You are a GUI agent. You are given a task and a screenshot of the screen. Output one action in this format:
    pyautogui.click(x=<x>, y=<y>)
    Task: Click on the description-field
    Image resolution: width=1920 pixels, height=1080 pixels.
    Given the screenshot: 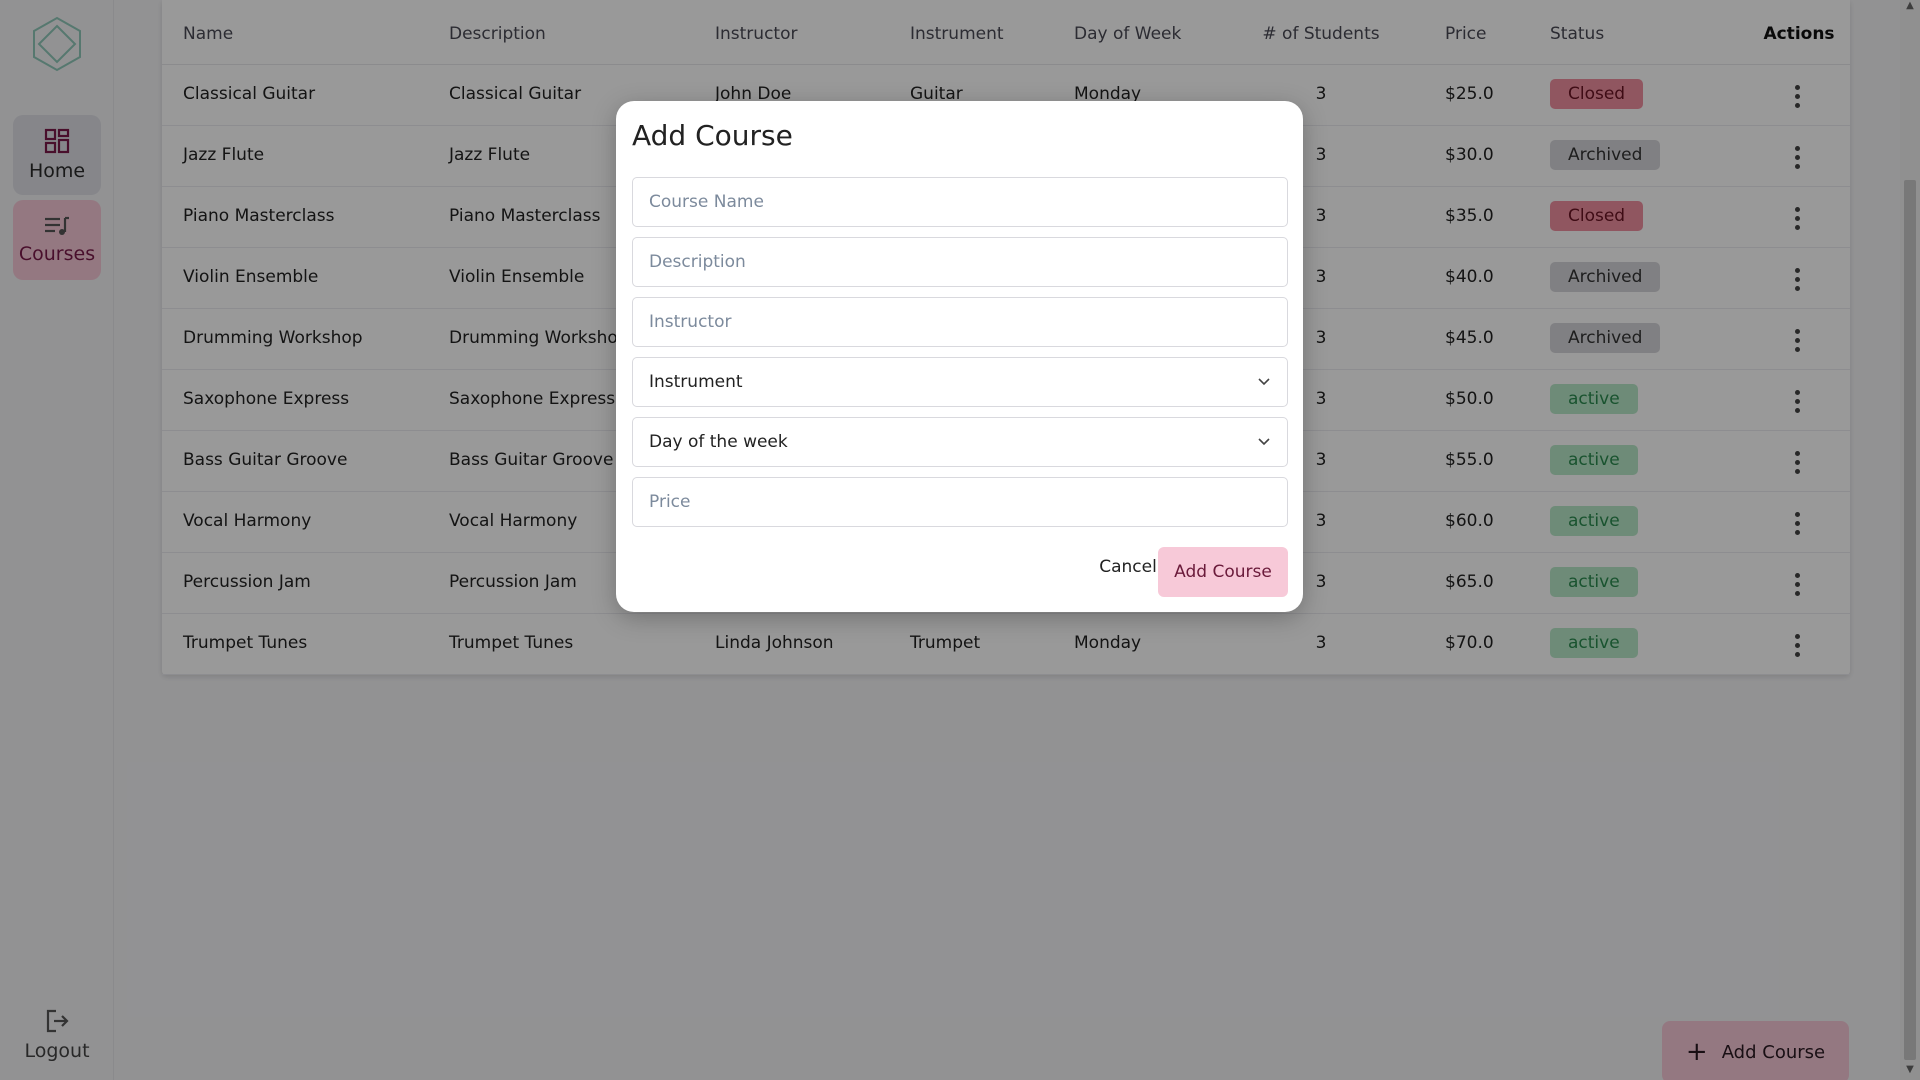 What is the action you would take?
    pyautogui.click(x=960, y=262)
    